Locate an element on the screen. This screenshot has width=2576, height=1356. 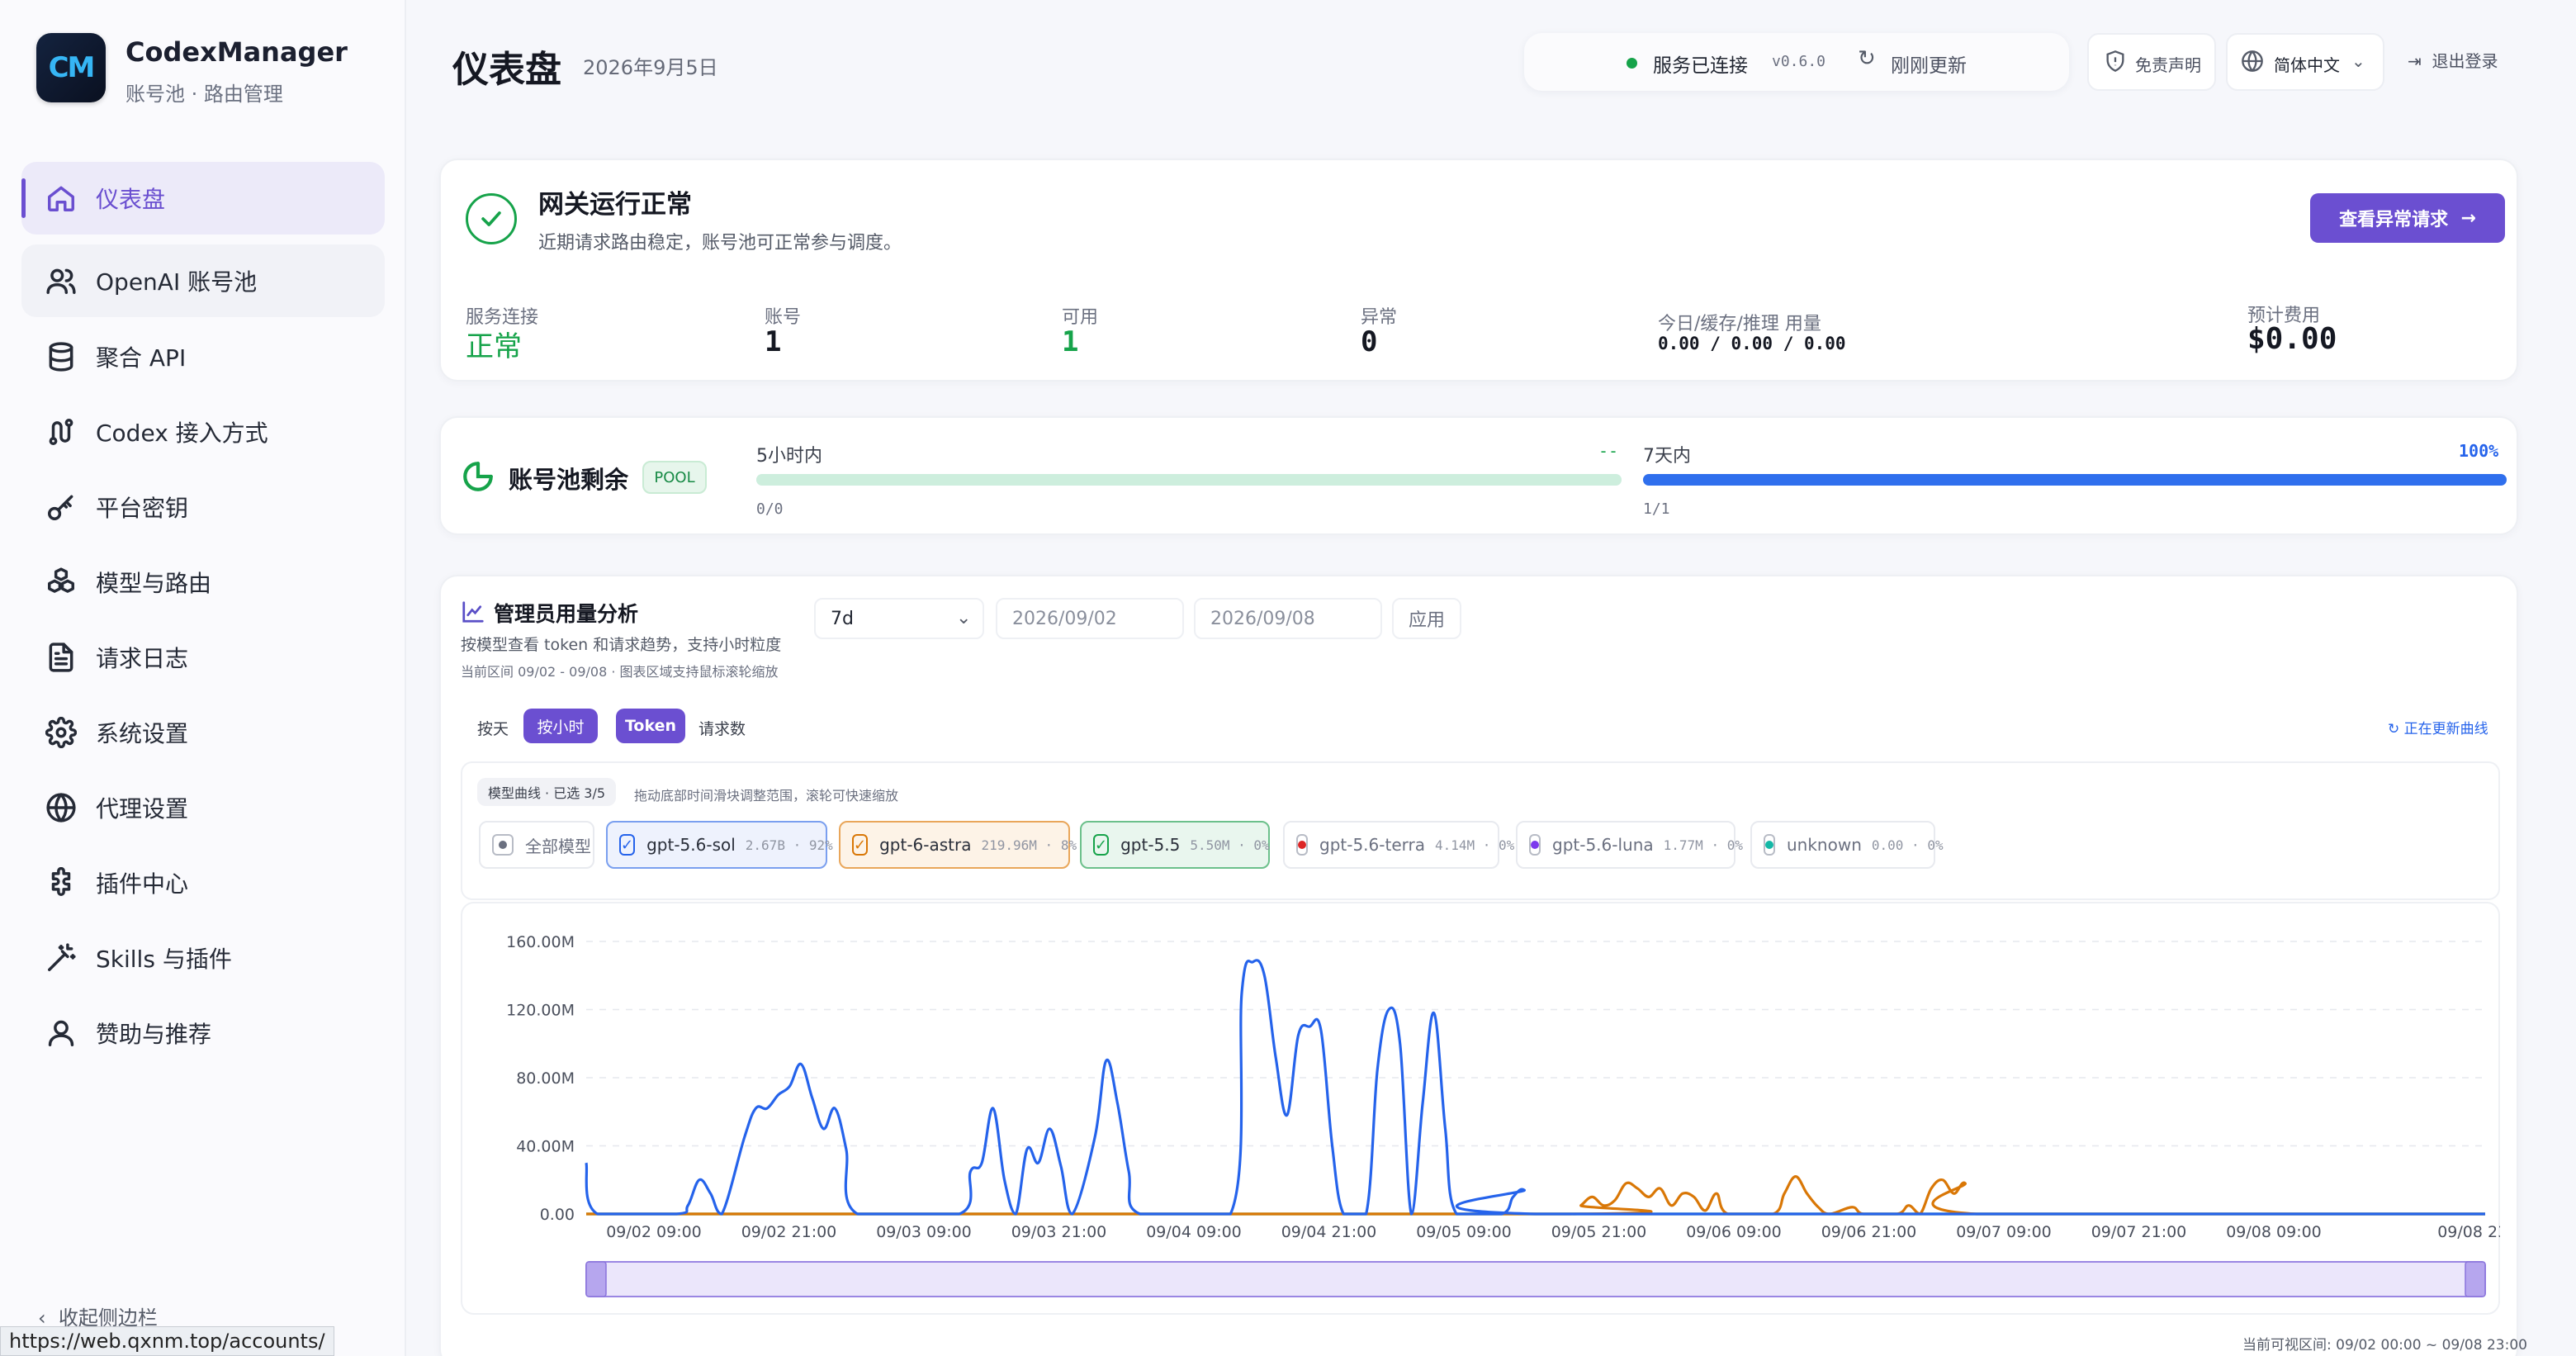
sidebar-item-plugin-center: 插件中心 is located at coordinates (203, 882).